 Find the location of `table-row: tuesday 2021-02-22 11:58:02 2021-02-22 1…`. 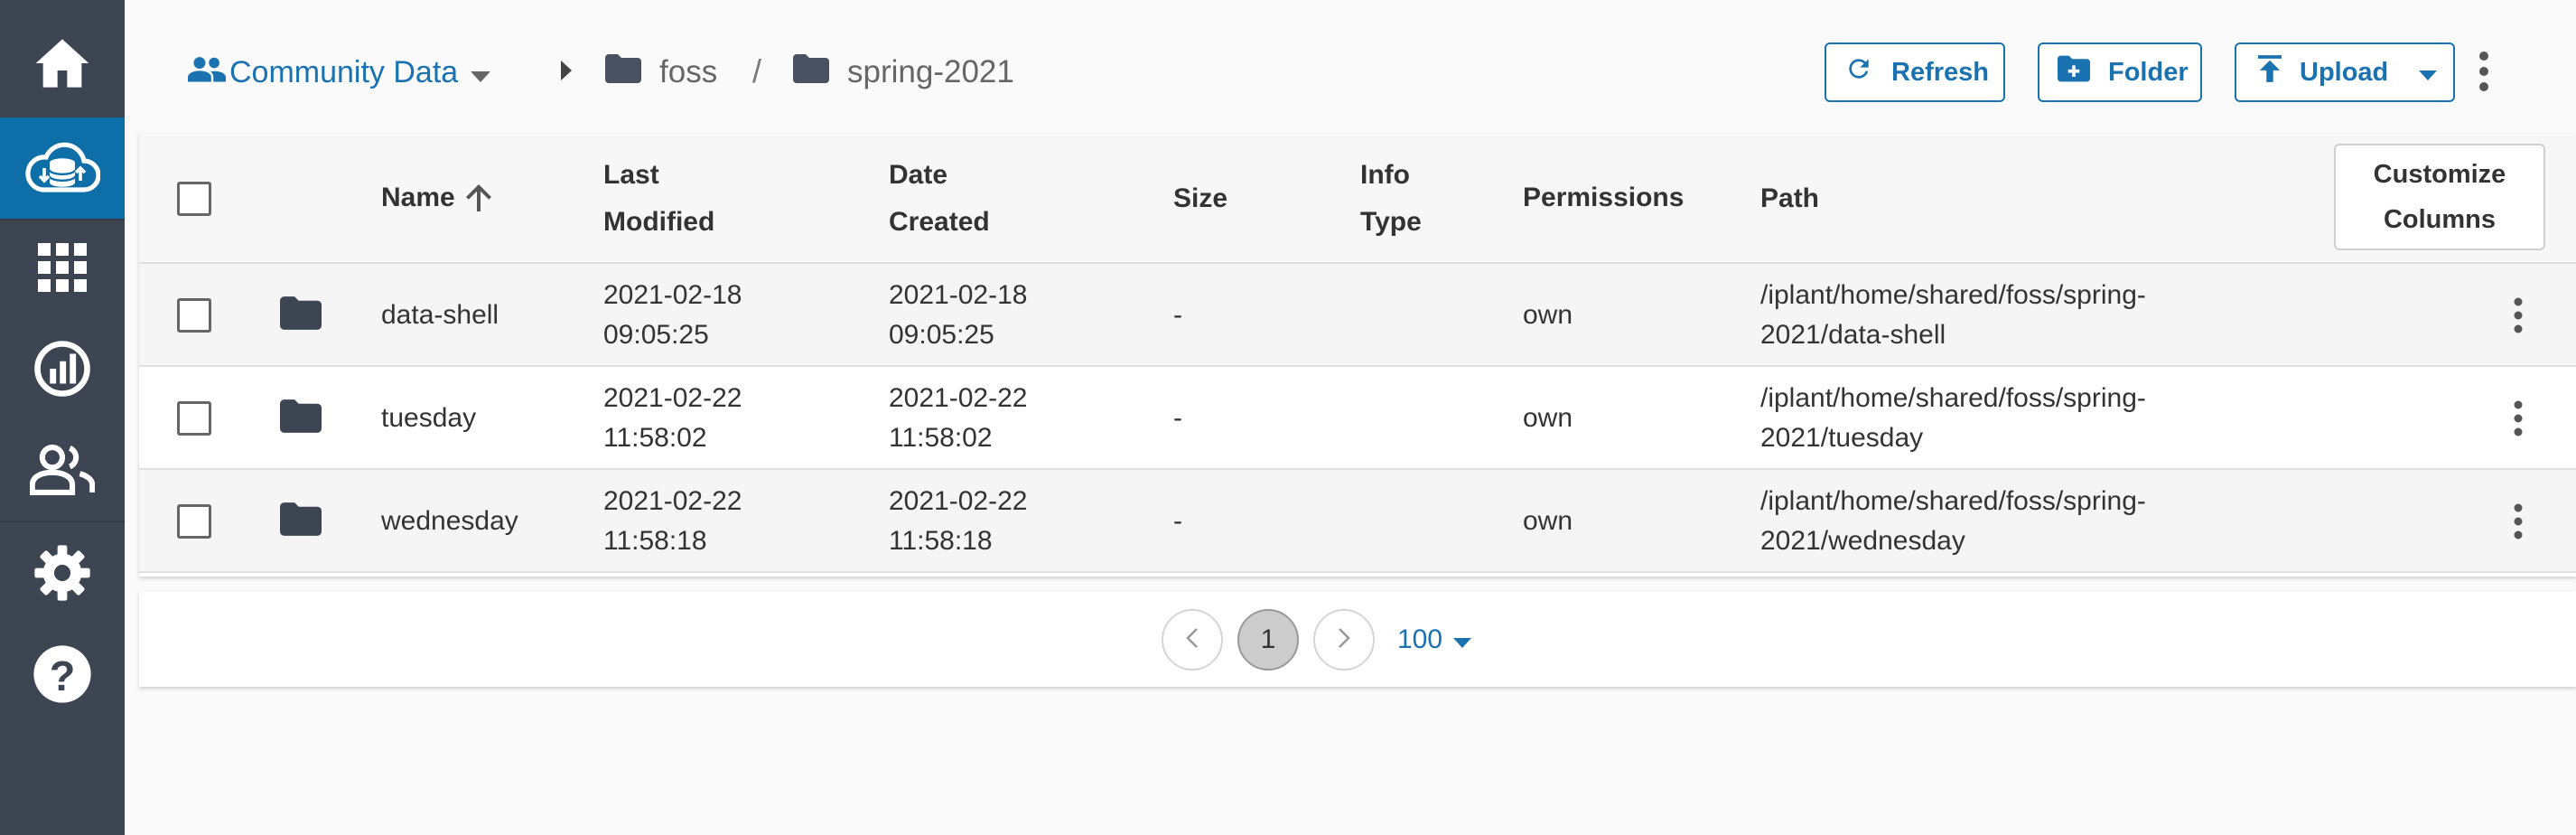

table-row: tuesday 2021-02-22 11:58:02 2021-02-22 1… is located at coordinates (1357, 418).